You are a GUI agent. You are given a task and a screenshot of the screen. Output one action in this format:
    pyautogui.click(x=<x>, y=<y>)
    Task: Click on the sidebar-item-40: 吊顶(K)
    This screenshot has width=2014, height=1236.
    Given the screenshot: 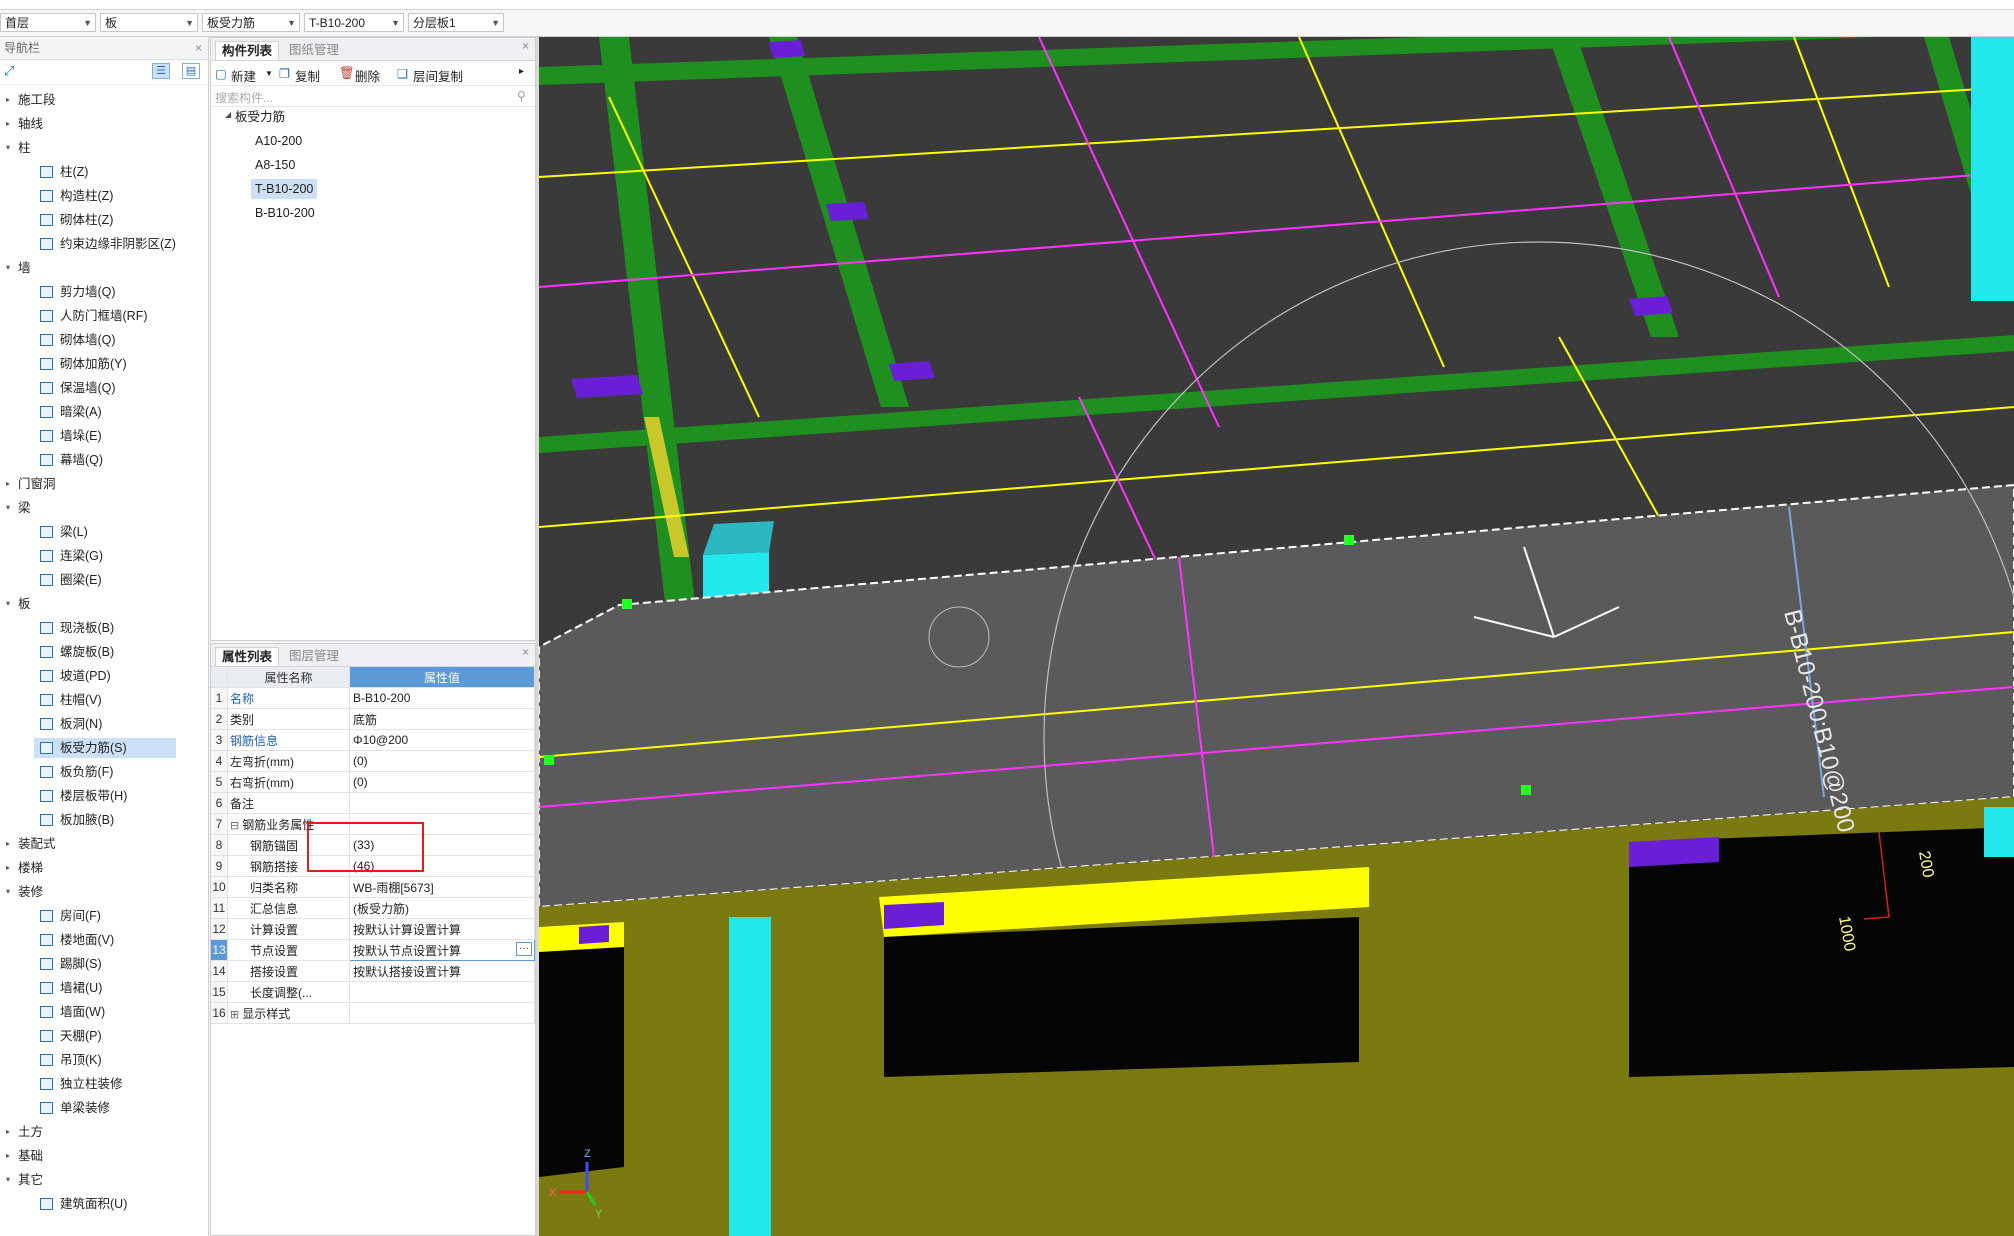 What is the action you would take?
    pyautogui.click(x=100, y=1060)
    